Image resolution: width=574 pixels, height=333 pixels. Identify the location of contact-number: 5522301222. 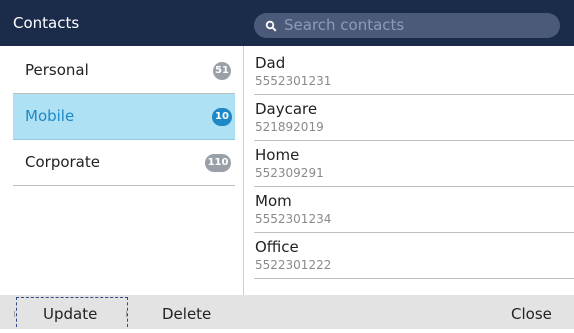
(293, 265).